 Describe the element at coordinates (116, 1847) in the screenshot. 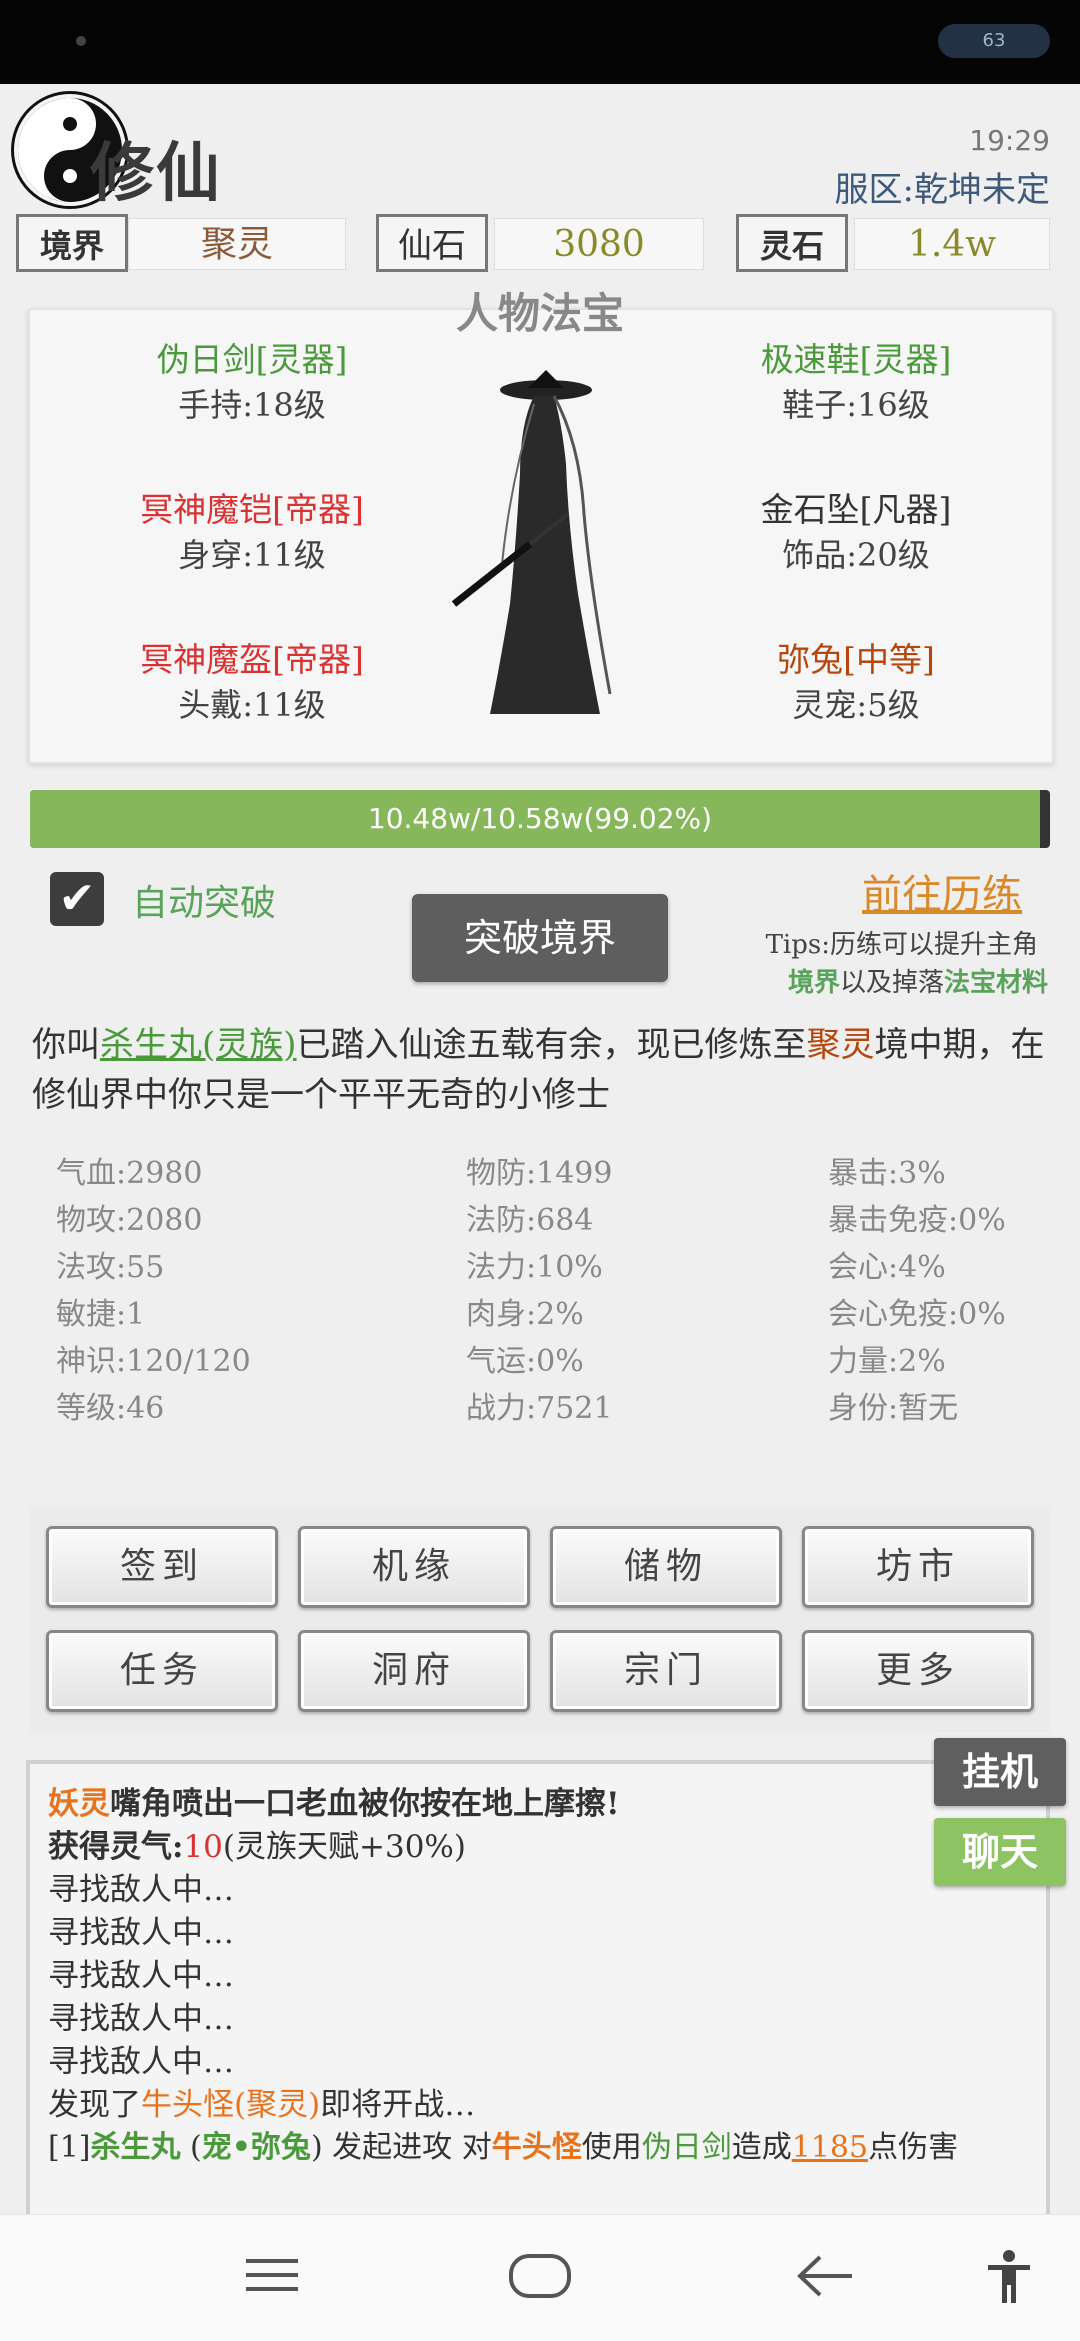

I see `log-text: 获得灵气:` at that location.